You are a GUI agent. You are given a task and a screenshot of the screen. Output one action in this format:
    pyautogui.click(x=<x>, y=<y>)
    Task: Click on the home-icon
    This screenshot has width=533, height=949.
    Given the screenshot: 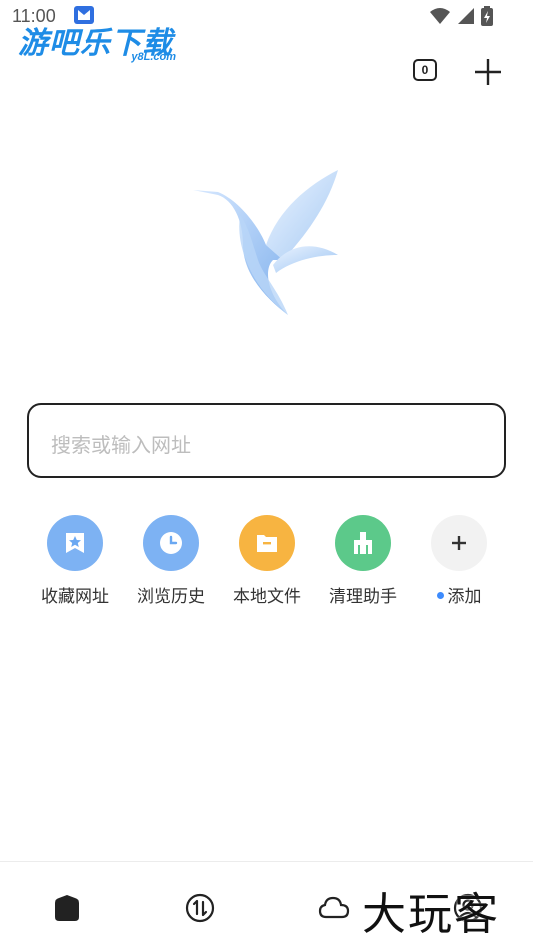 What is the action you would take?
    pyautogui.click(x=67, y=908)
    